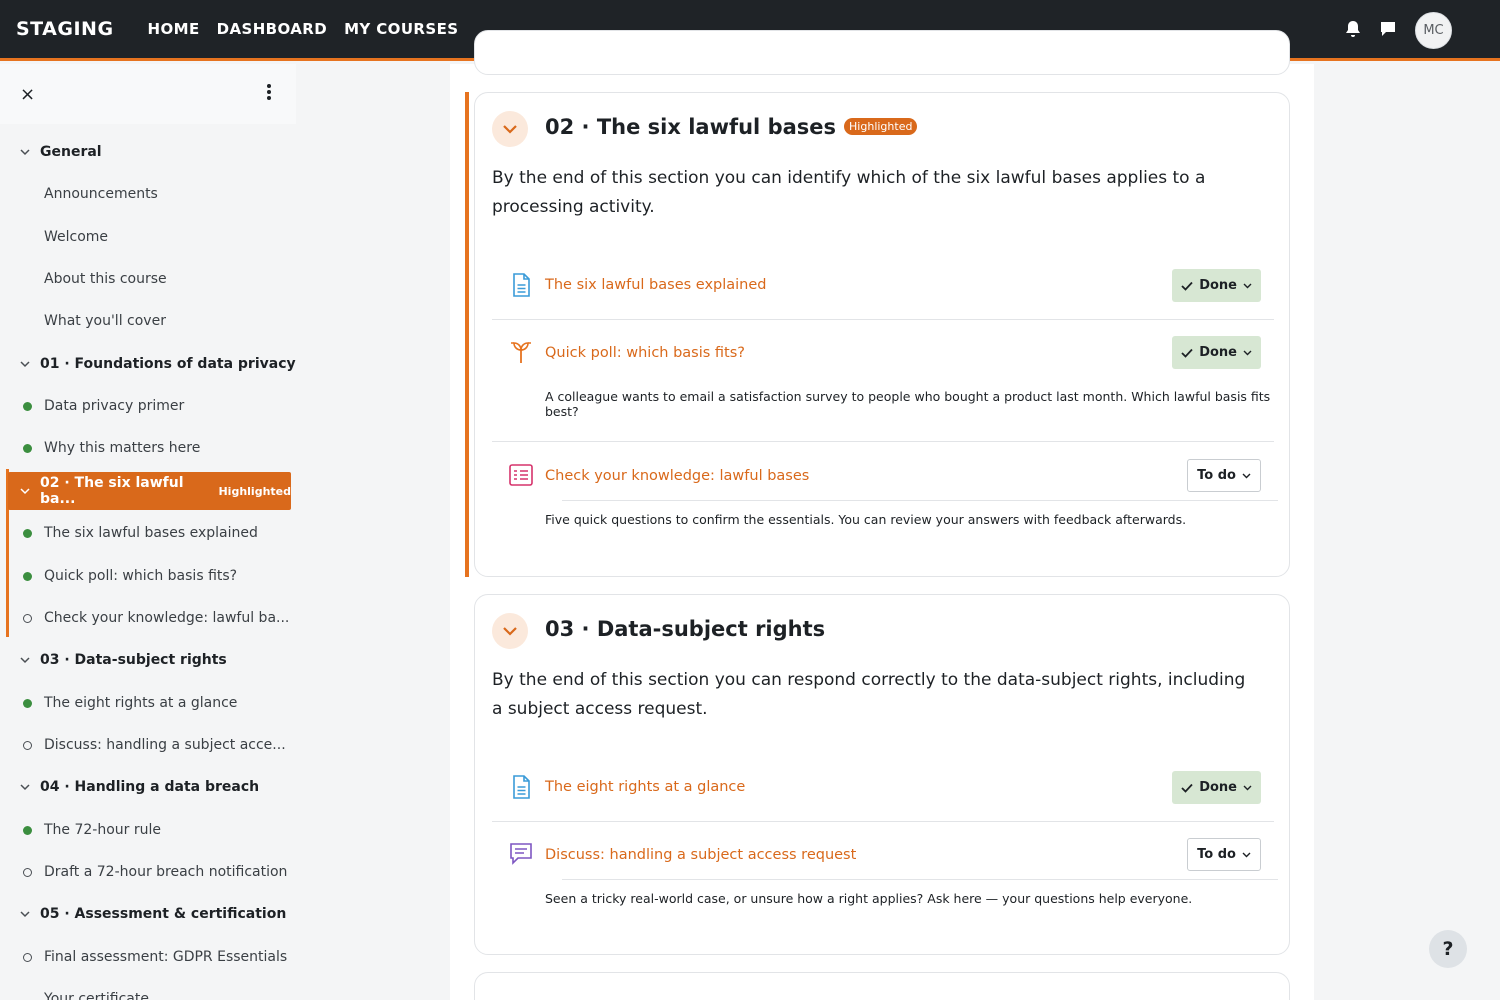  What do you see at coordinates (133, 660) in the screenshot?
I see `course-index-label: 03 · Data-subject rights` at bounding box center [133, 660].